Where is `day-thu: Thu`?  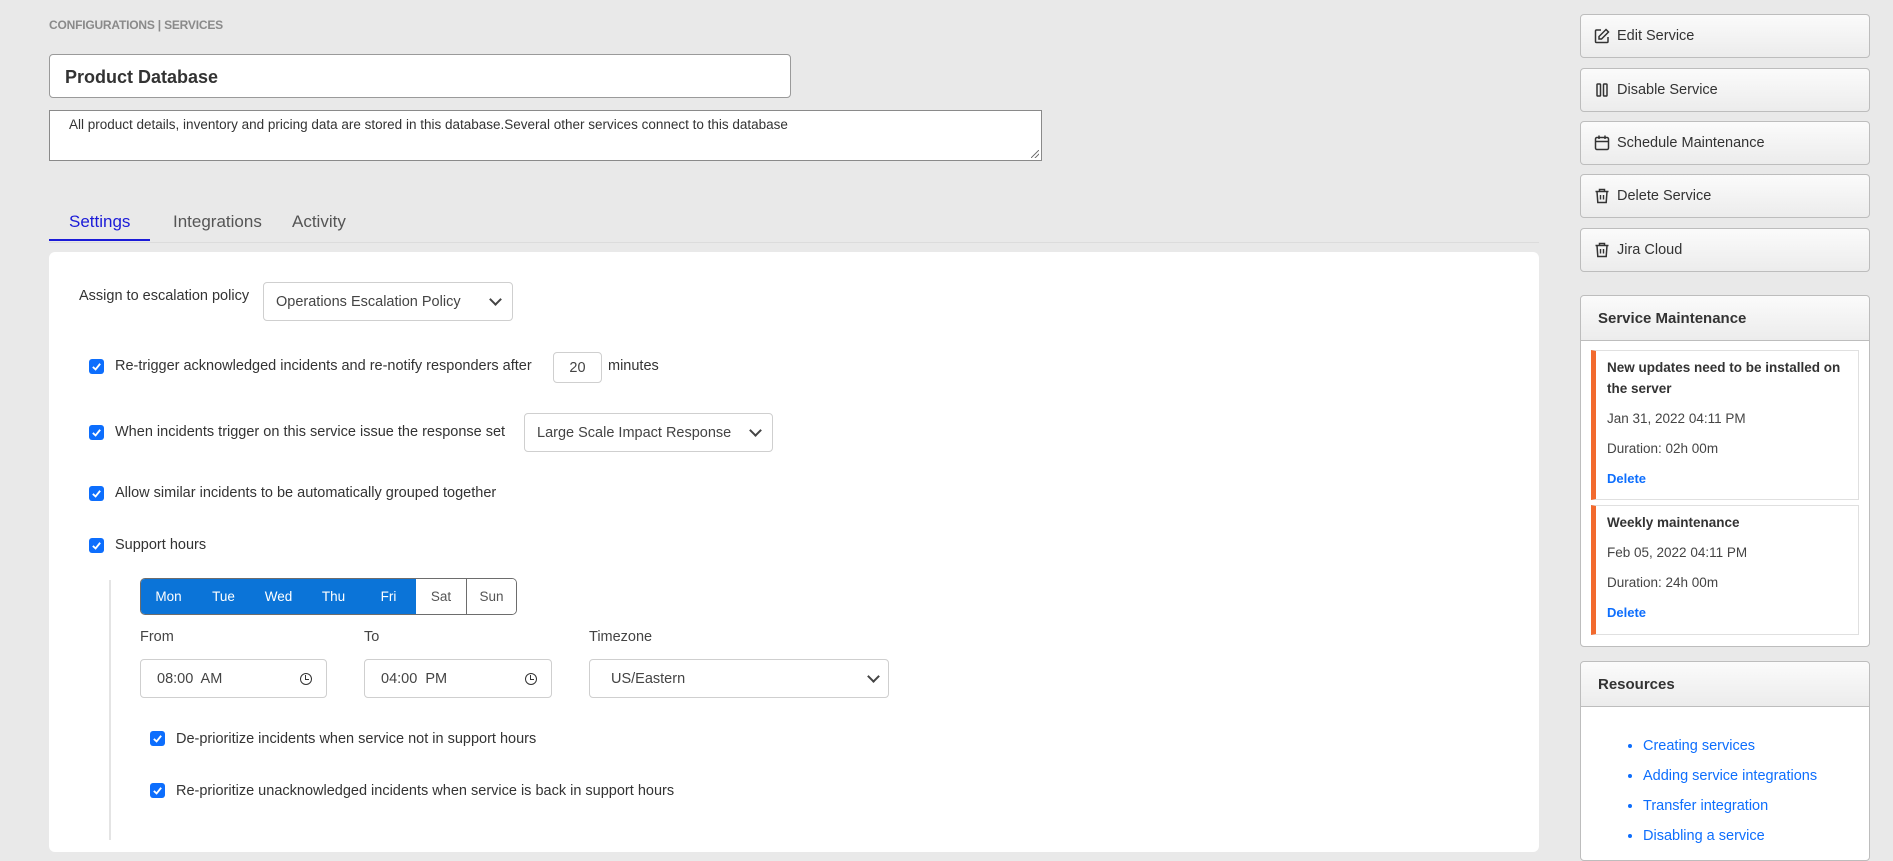 day-thu: Thu is located at coordinates (333, 596).